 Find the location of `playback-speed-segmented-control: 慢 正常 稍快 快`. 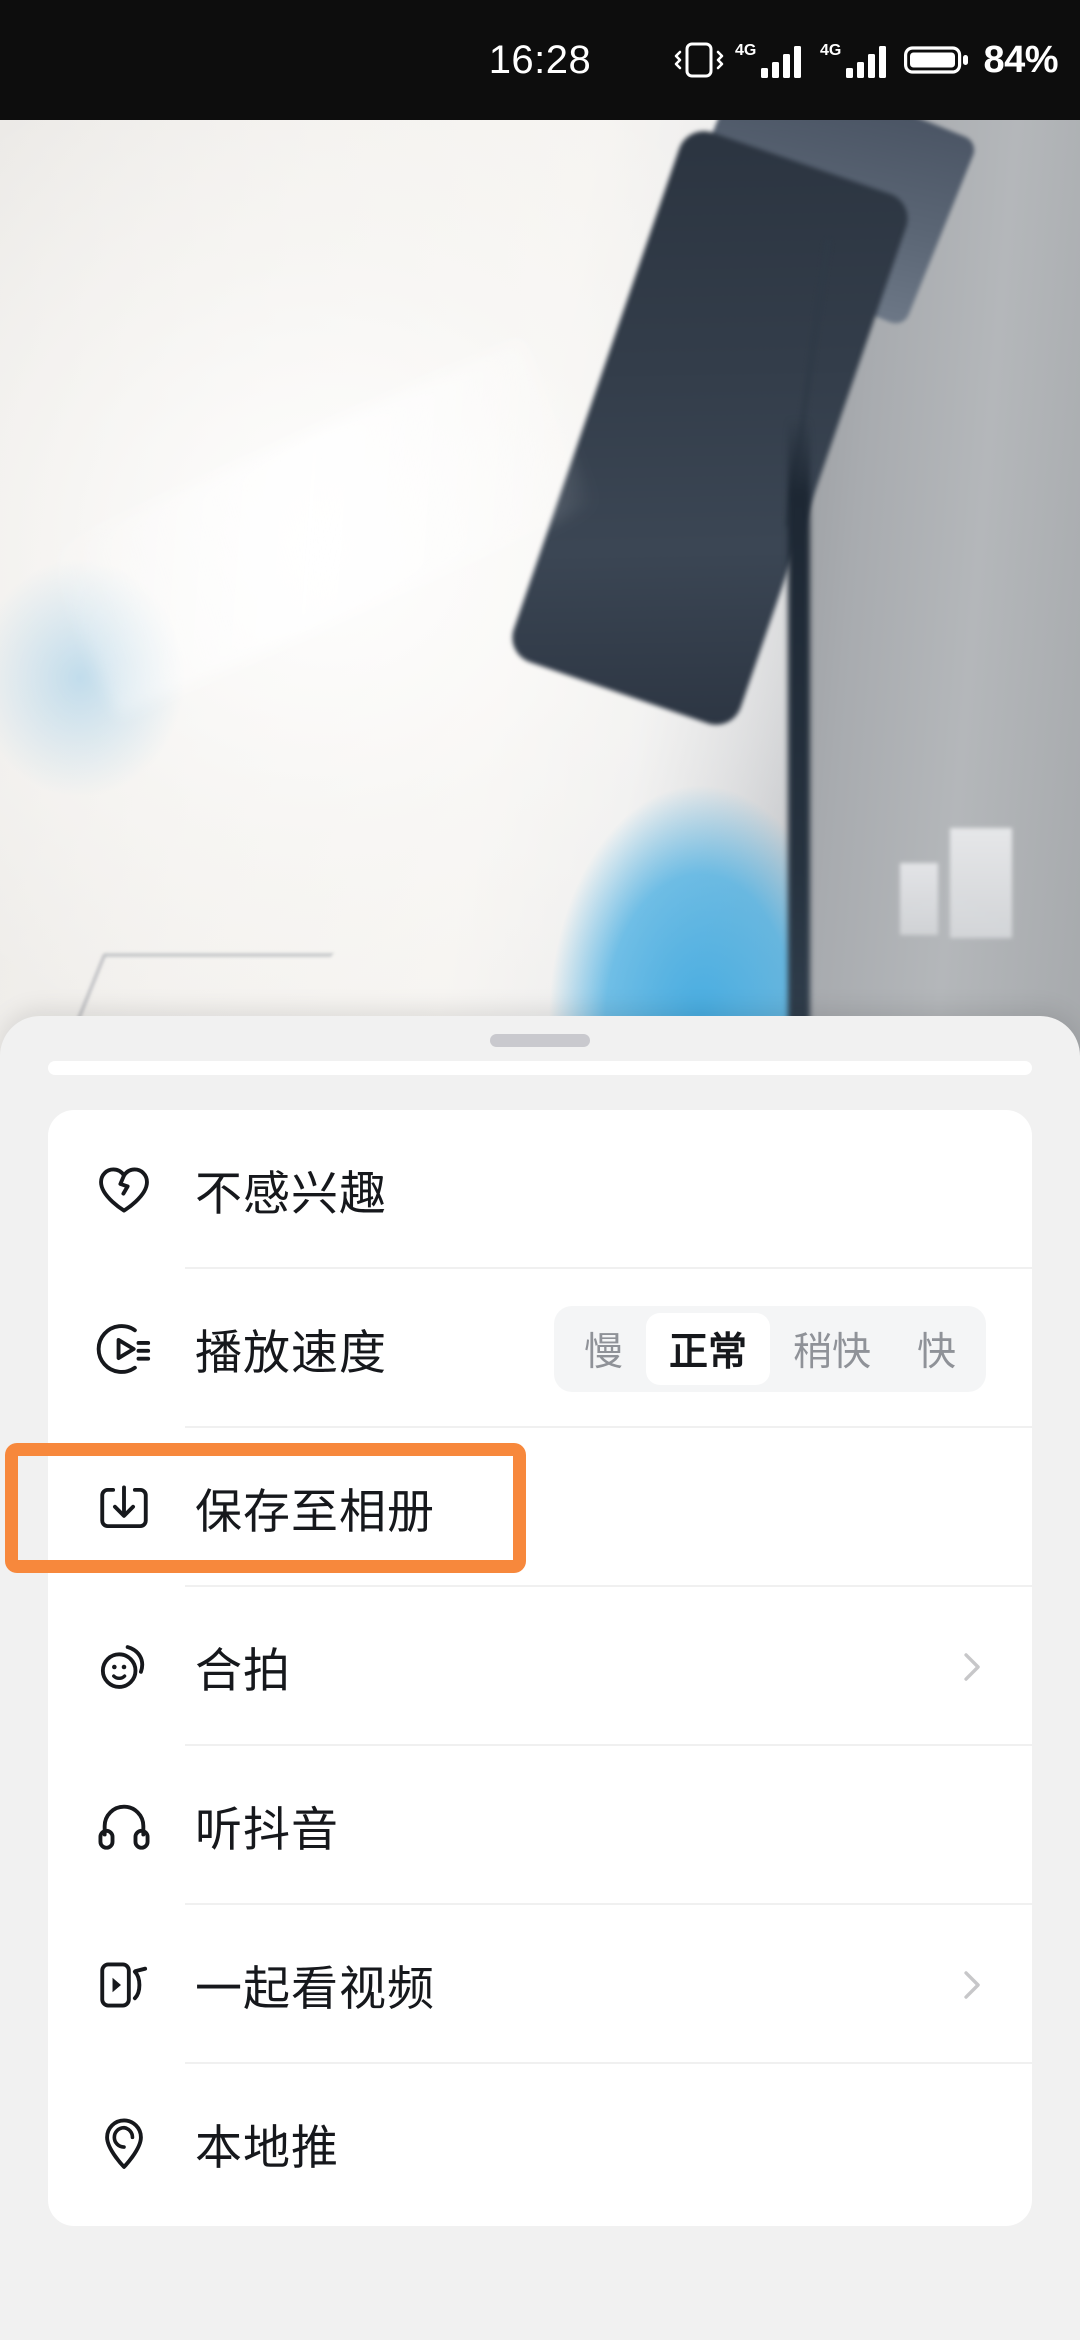

playback-speed-segmented-control: 慢 正常 稍快 快 is located at coordinates (769, 1348).